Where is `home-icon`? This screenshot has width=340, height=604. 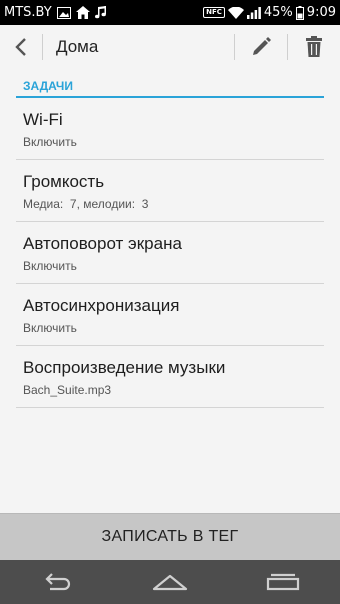 home-icon is located at coordinates (82, 12).